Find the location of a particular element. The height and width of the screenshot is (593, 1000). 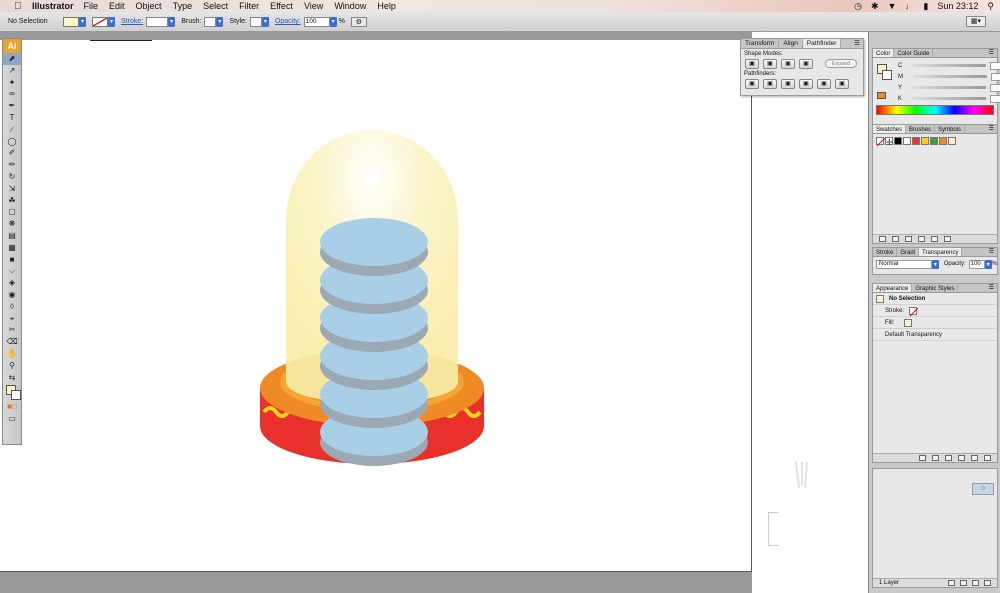

blend-mode-dropdown: ▾ is located at coordinates (935, 264).